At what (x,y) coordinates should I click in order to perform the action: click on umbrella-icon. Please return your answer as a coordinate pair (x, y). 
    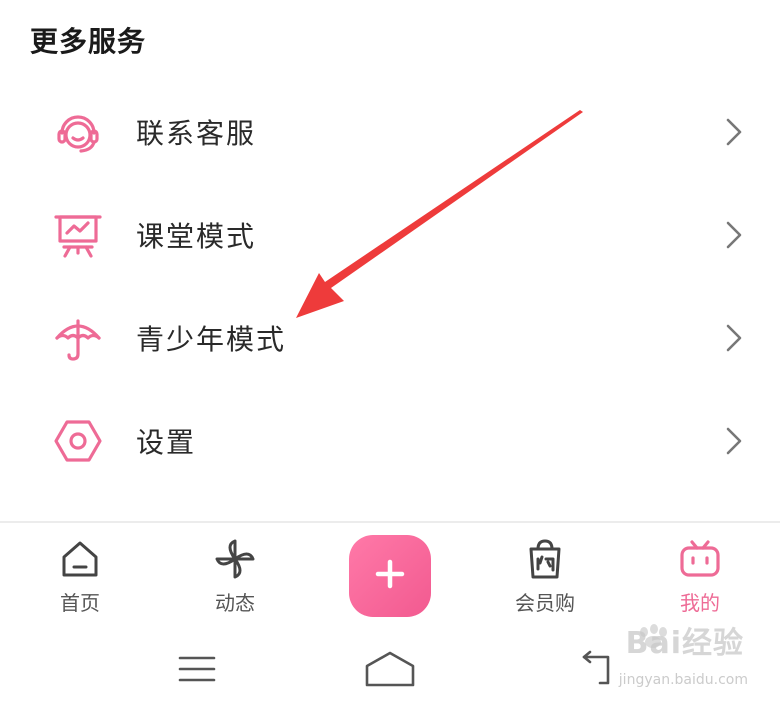
    Looking at the image, I should click on (78, 338).